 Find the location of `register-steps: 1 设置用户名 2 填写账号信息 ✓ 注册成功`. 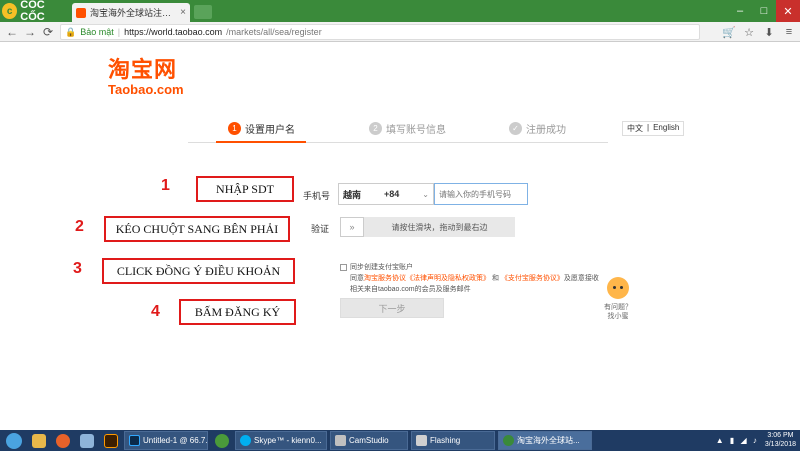

register-steps: 1 设置用户名 2 填写账号信息 ✓ 注册成功 is located at coordinates (398, 130).